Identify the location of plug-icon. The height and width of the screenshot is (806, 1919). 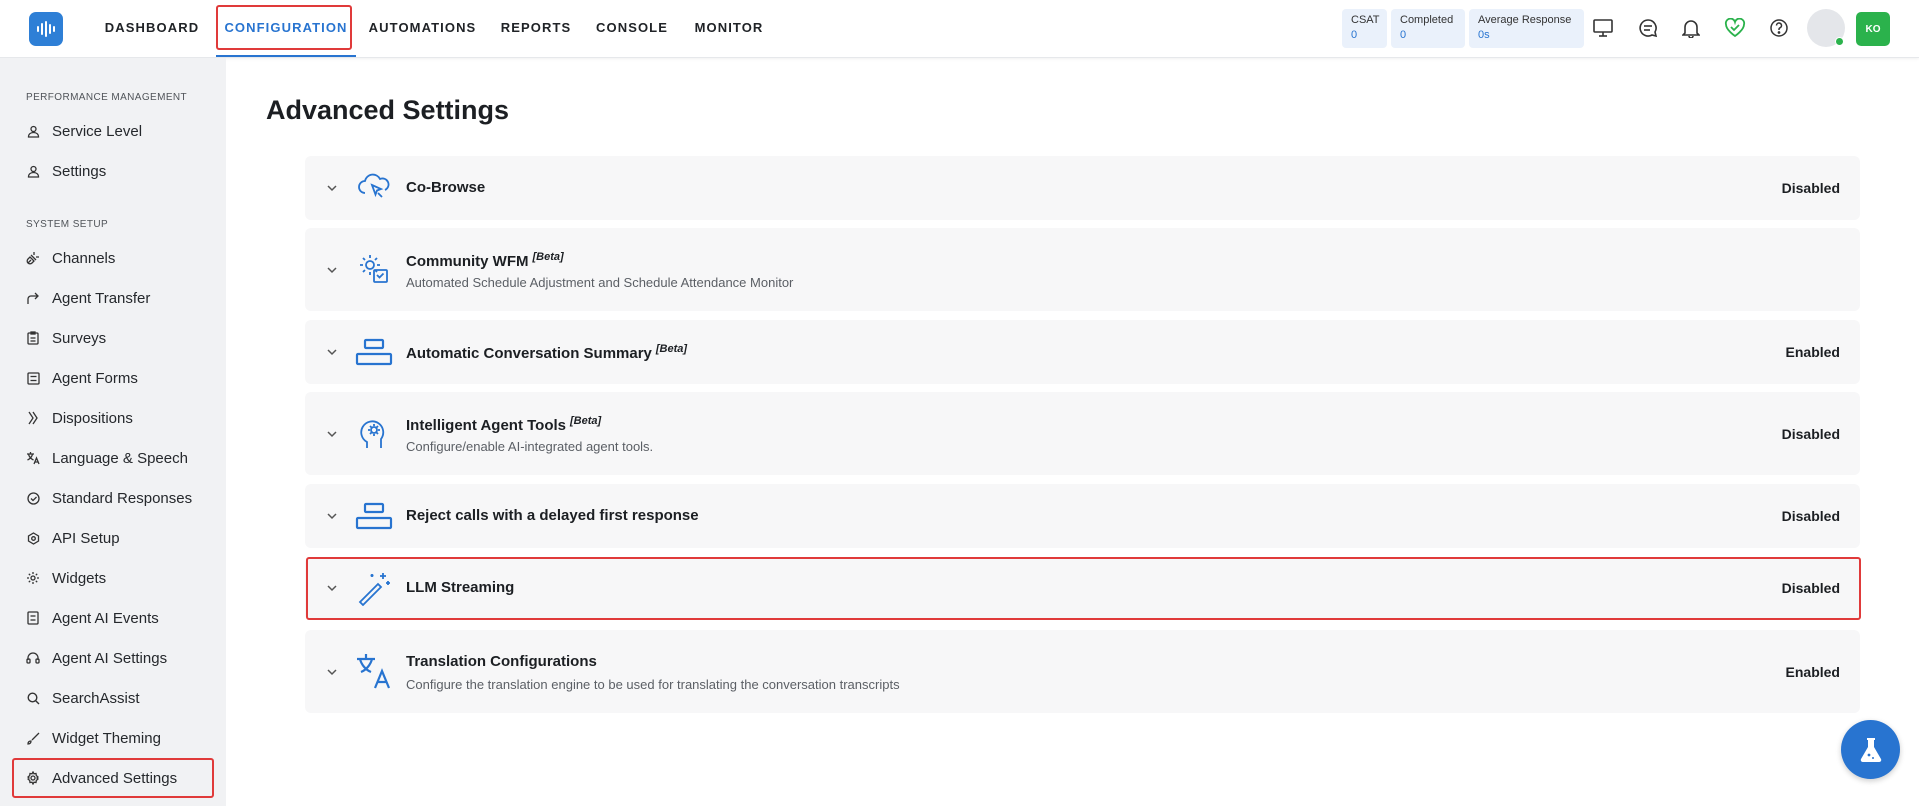
(33, 258).